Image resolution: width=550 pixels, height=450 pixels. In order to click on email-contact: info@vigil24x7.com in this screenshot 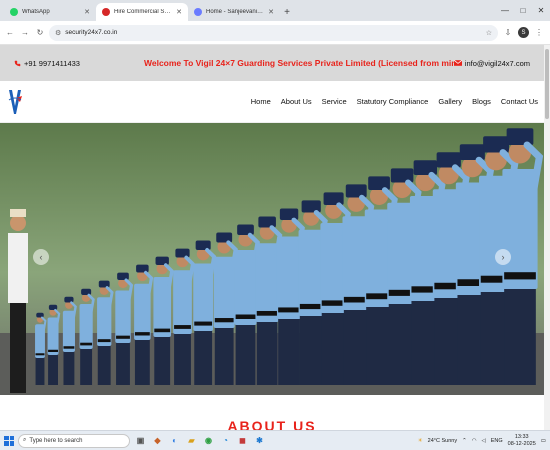, I will do `click(491, 63)`.